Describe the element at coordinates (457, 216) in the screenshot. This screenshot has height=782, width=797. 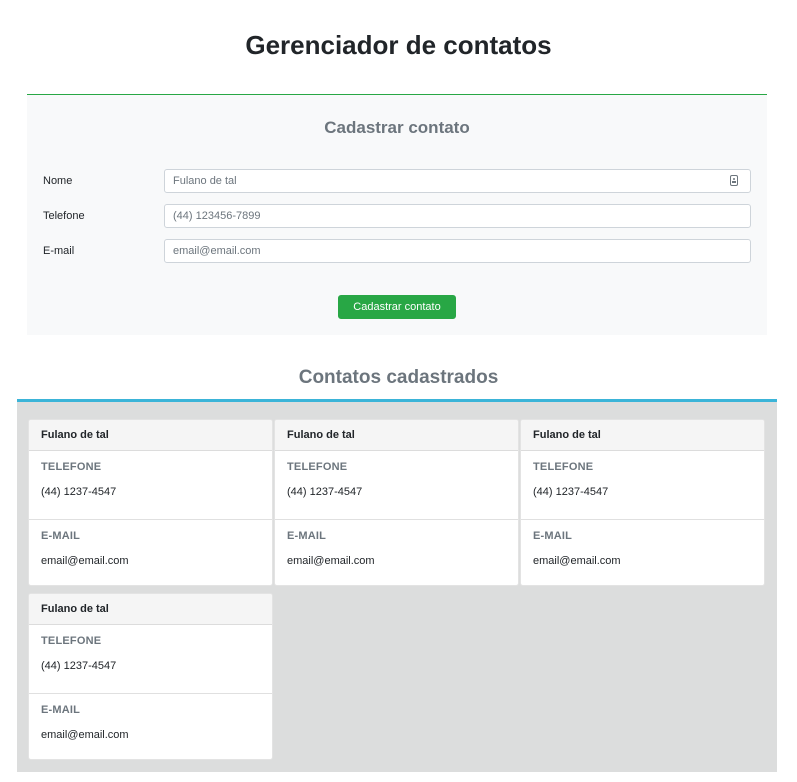
I see `phone-input` at that location.